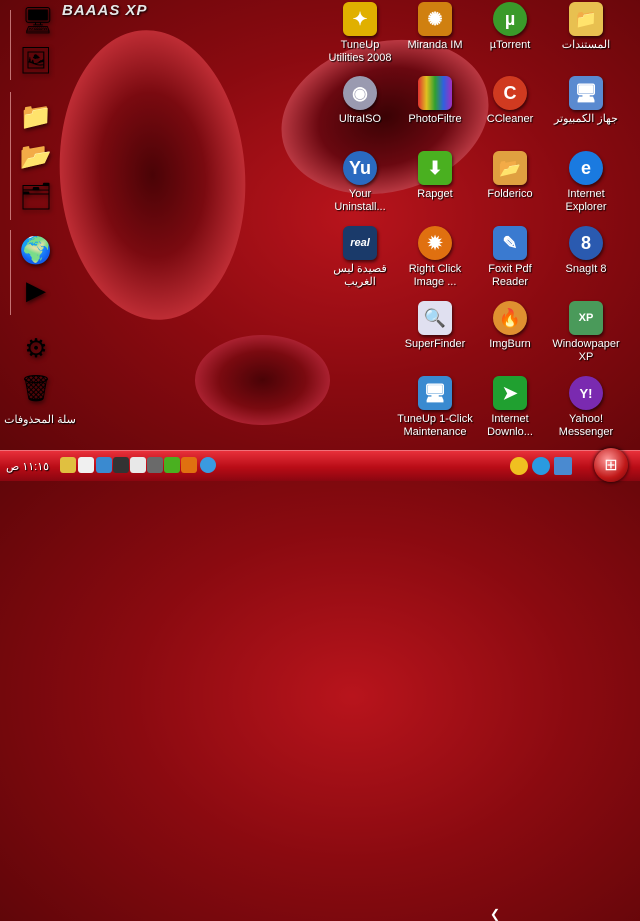 The image size is (640, 921). Describe the element at coordinates (510, 93) in the screenshot. I see `ccleaner-icon: C` at that location.